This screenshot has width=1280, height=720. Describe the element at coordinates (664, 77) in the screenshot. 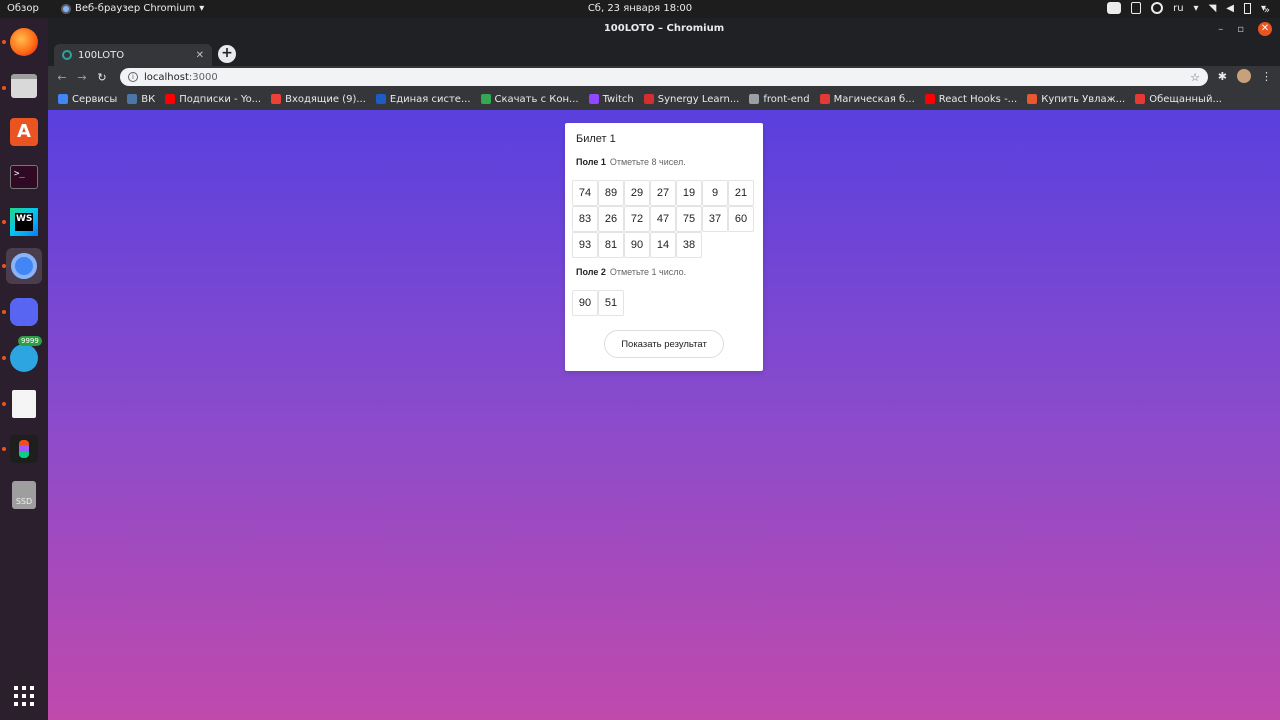

I see `address-bar: i localhost:3000 ☆` at that location.